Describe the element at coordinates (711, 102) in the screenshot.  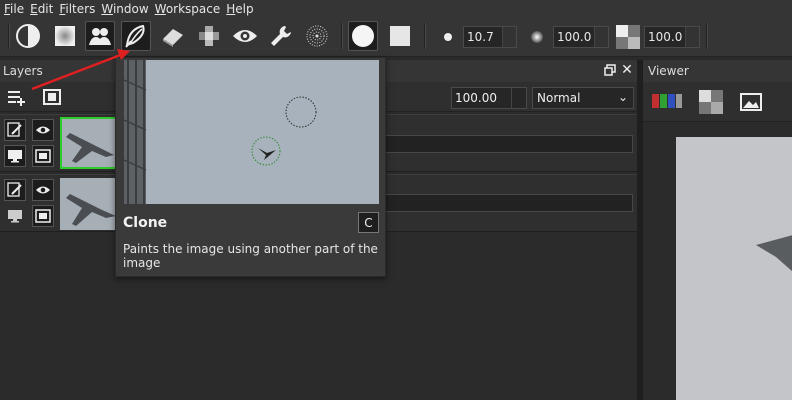
I see `transparency-checker-icon` at that location.